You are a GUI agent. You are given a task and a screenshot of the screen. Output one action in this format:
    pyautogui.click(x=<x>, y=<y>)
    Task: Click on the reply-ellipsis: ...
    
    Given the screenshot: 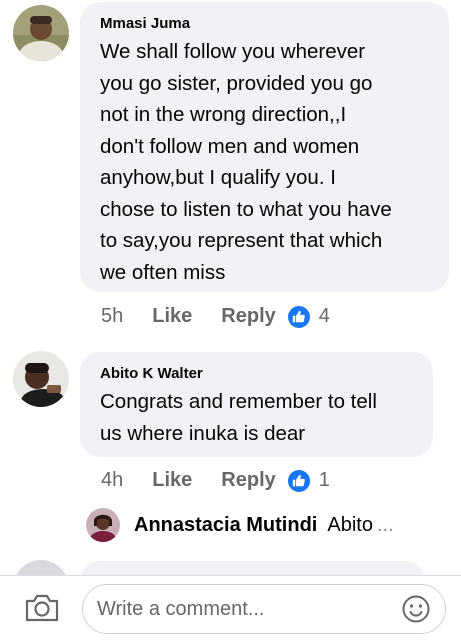 What is the action you would take?
    pyautogui.click(x=385, y=524)
    